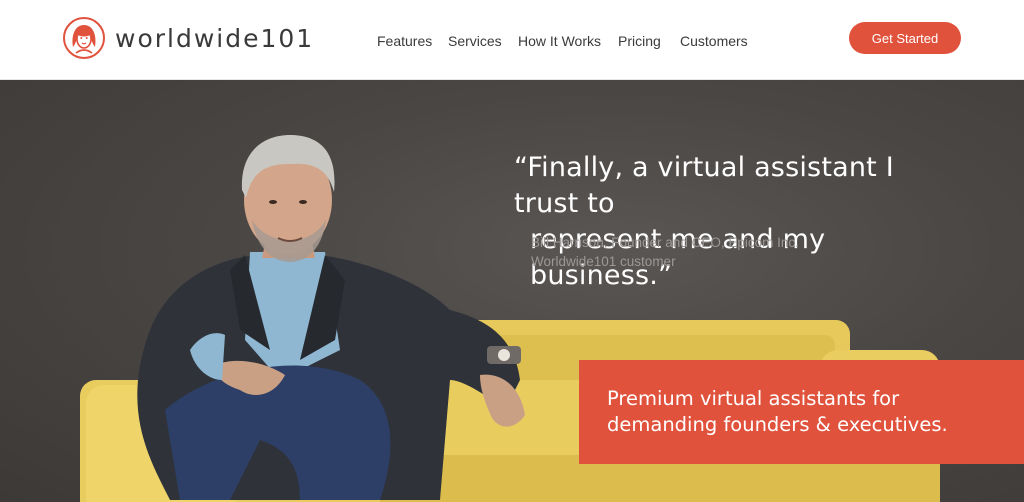 Image resolution: width=1024 pixels, height=502 pixels. Describe the element at coordinates (704, 185) in the screenshot. I see `quote-line-1: “Finally, a virtual assistant I trust to` at that location.